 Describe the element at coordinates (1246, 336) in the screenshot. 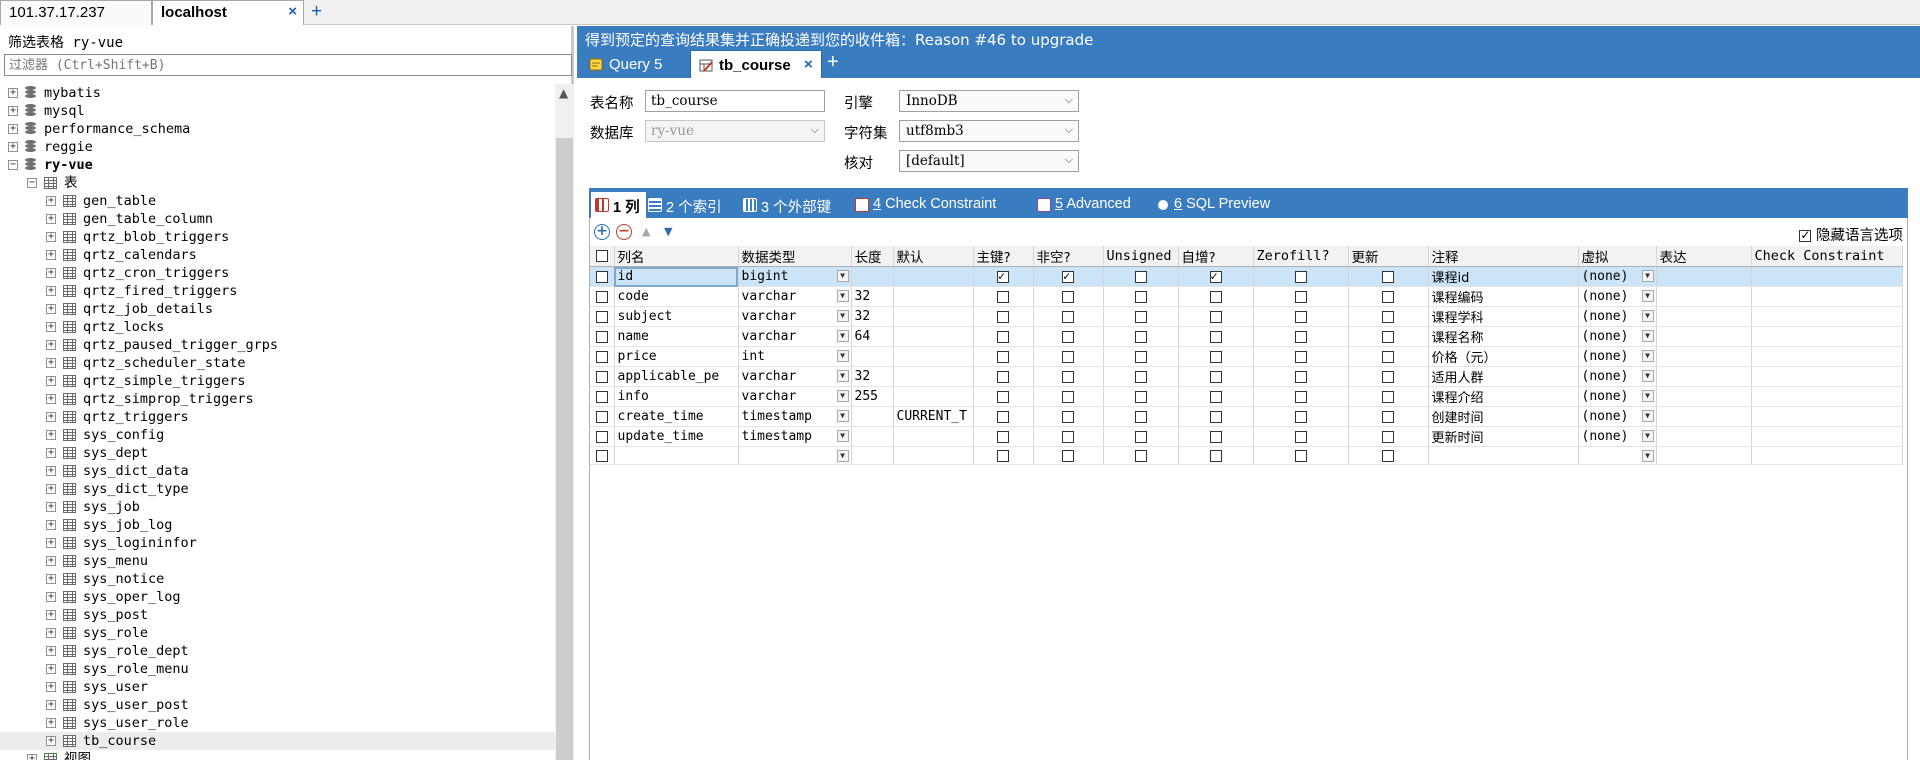

I see `table-row: name varchar ▼ 64 课程名称 (none) ▼` at that location.